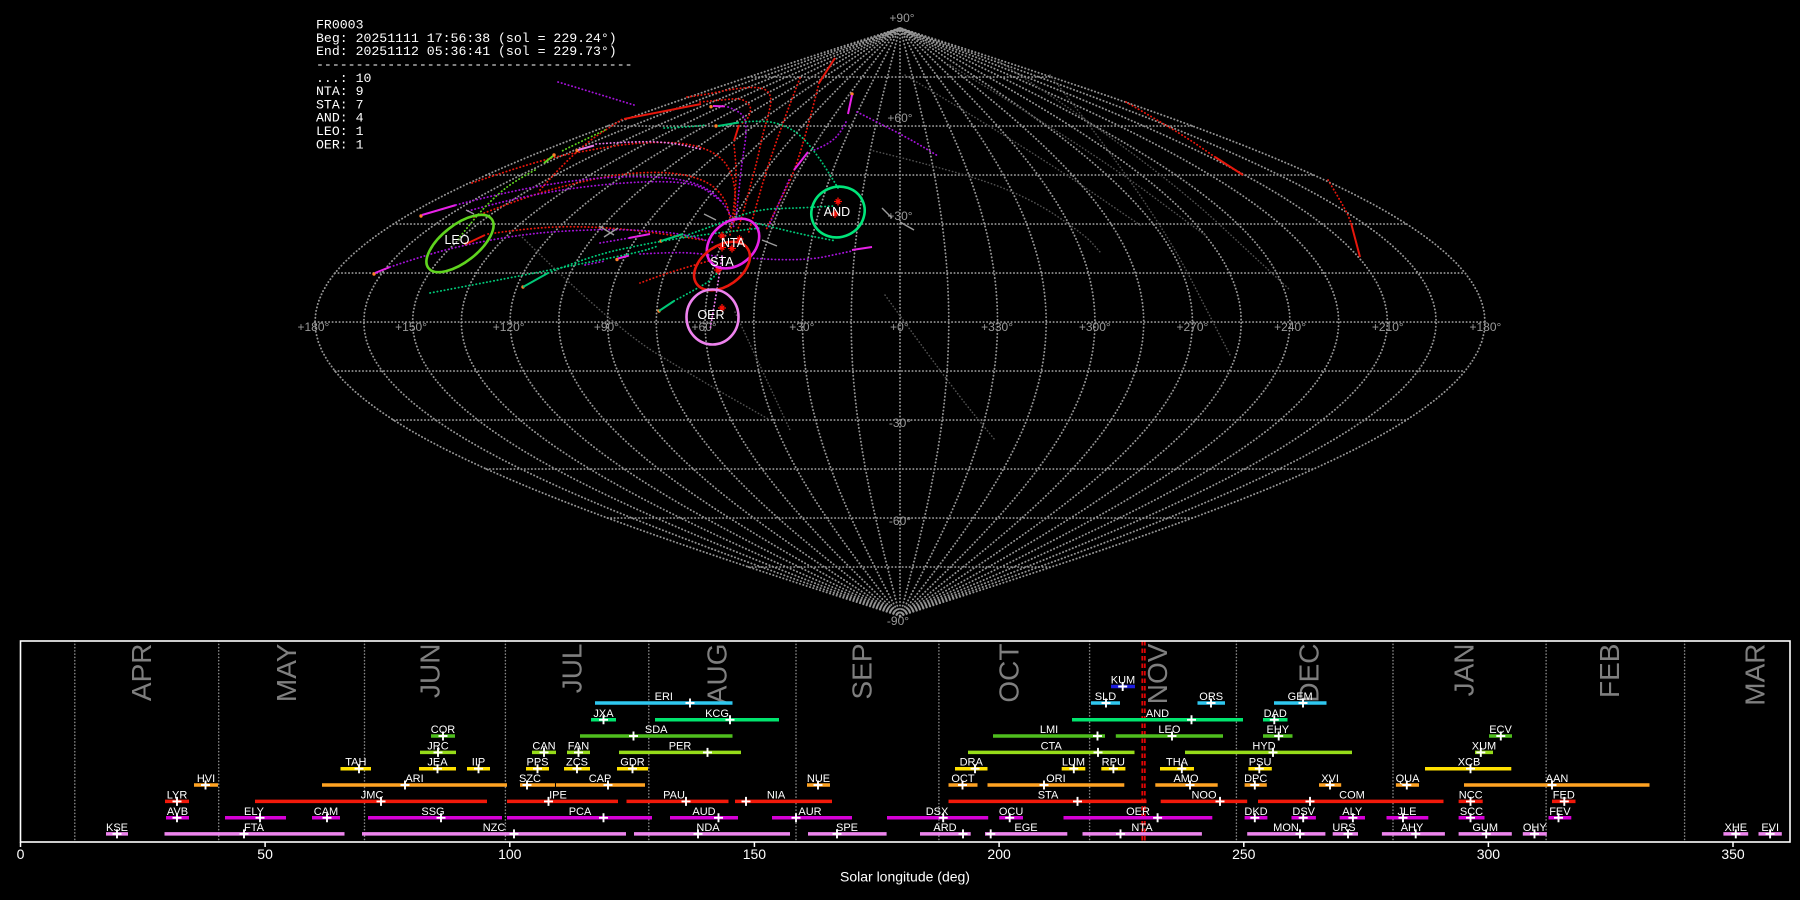 Image resolution: width=1800 pixels, height=900 pixels. I want to click on svg-text: URS, so click(1343, 828).